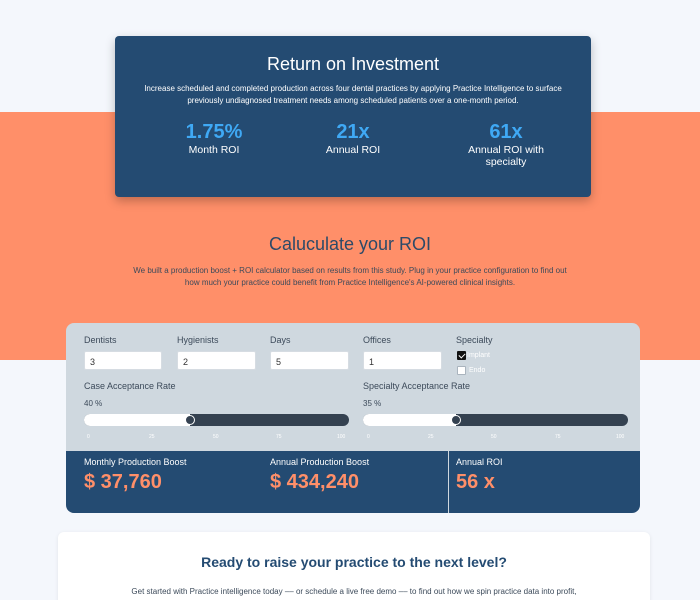 This screenshot has width=700, height=600. I want to click on case-acceptance-label: Case Acceptance Rate, so click(130, 386).